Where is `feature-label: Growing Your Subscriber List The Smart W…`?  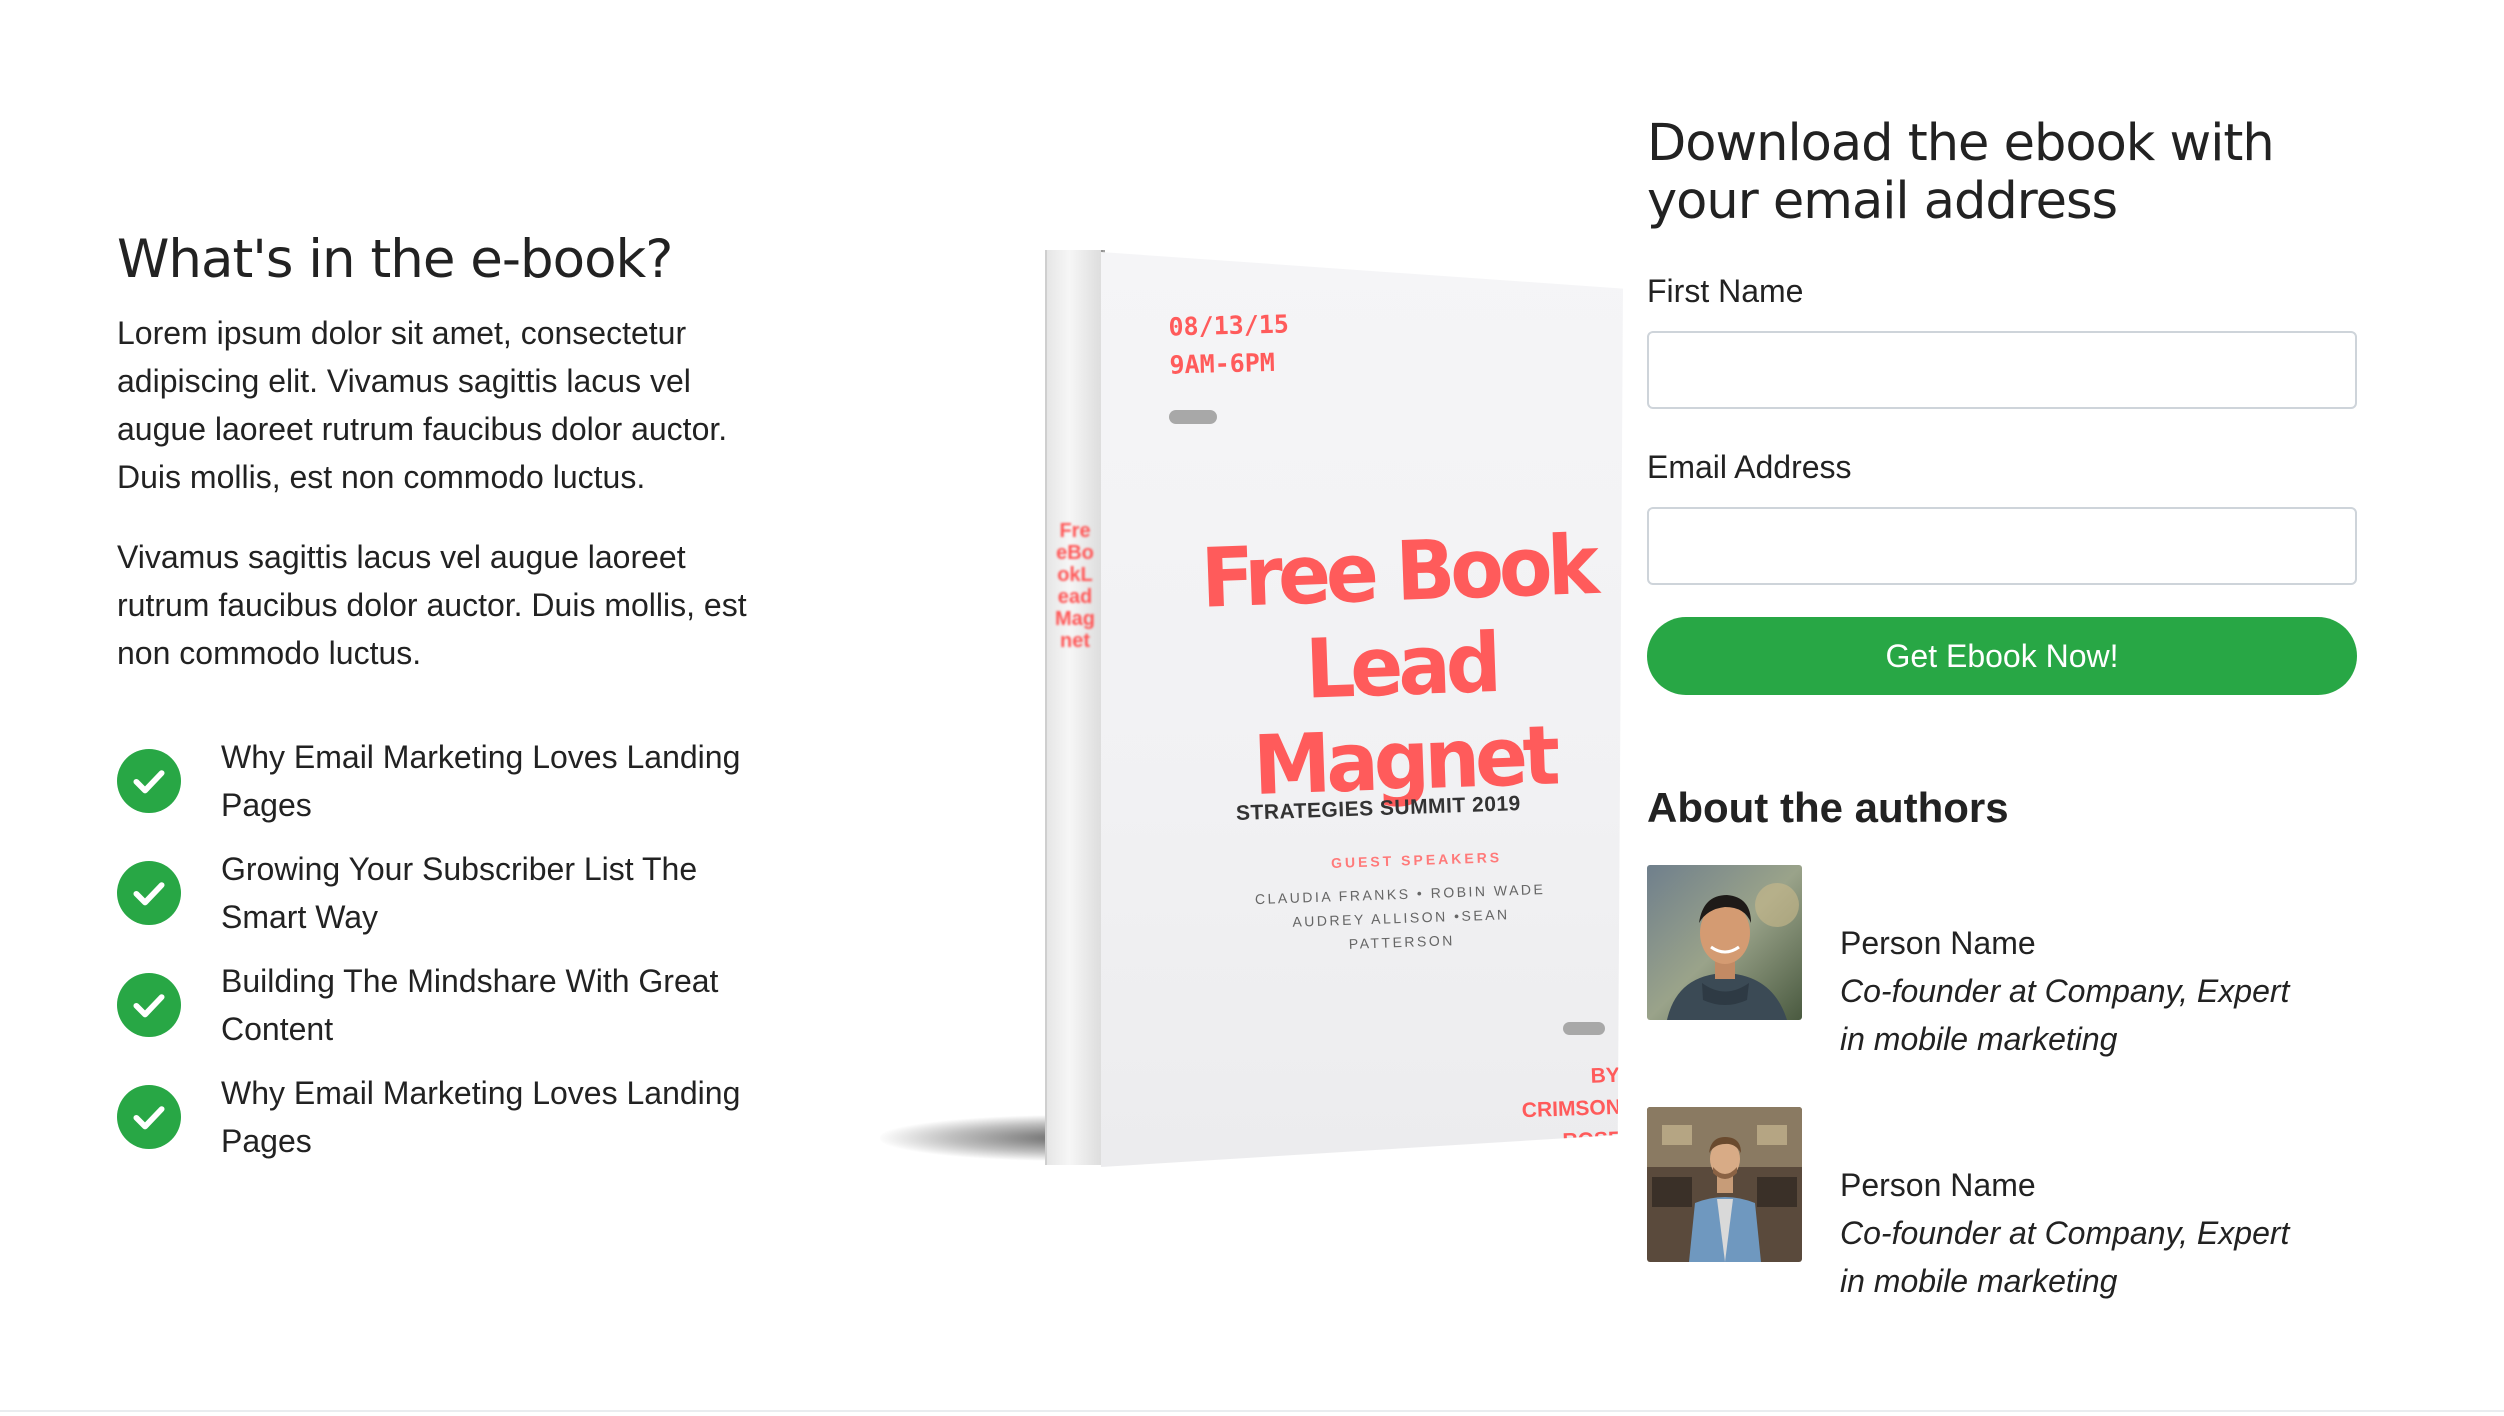
feature-label: Growing Your Subscriber List The Smart W… is located at coordinates (459, 892).